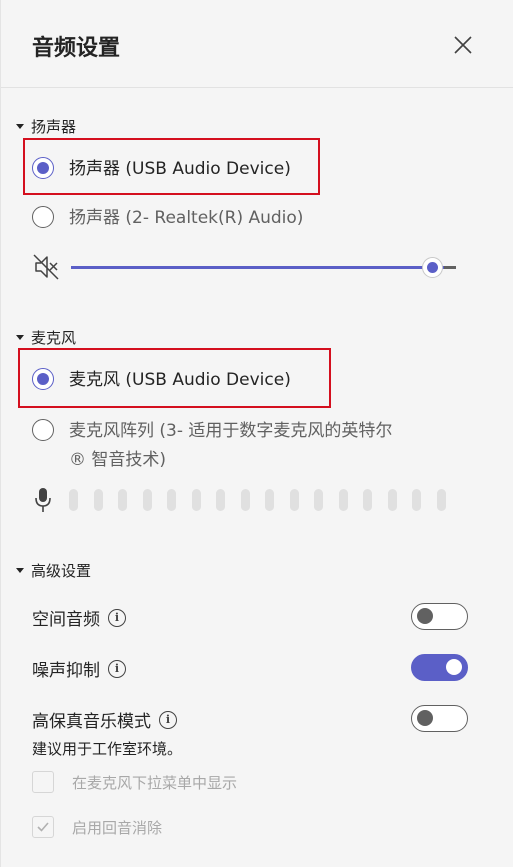 The image size is (513, 867). What do you see at coordinates (180, 380) in the screenshot?
I see `microphone-option-label: 麦克风 (USB Audio Device)` at bounding box center [180, 380].